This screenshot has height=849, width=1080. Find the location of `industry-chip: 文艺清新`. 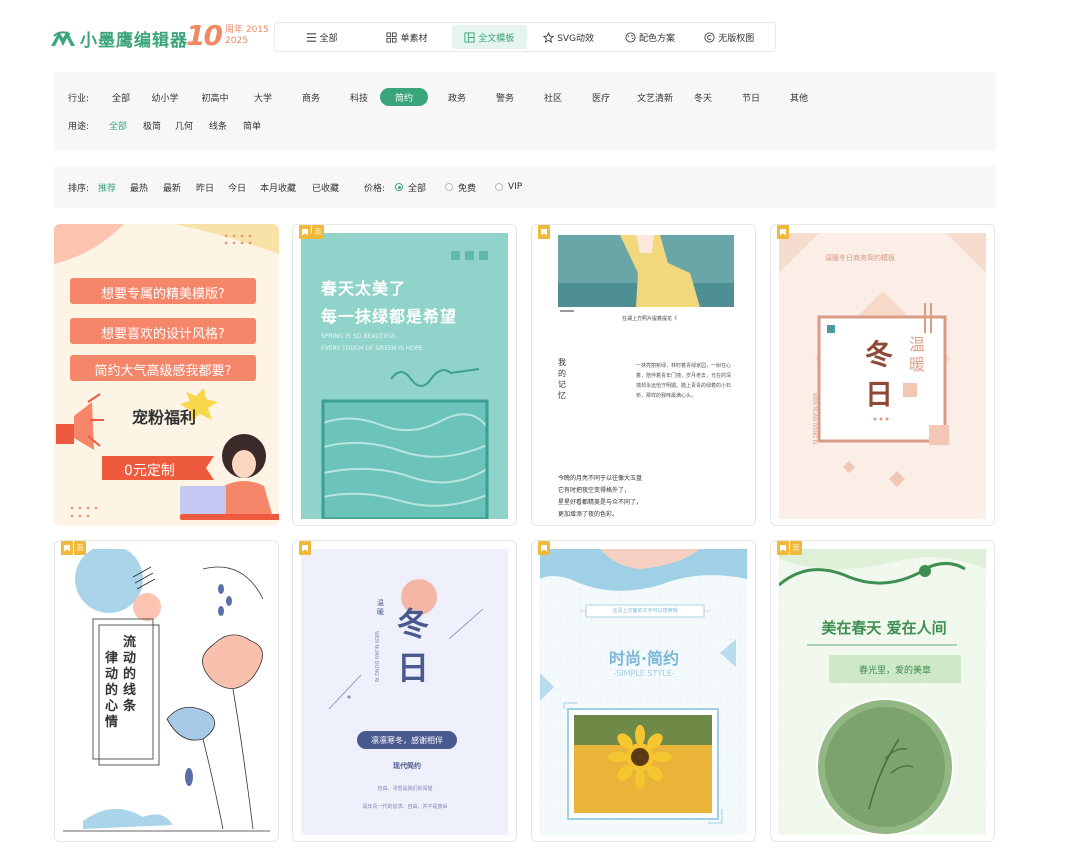

industry-chip: 文艺清新 is located at coordinates (655, 97).